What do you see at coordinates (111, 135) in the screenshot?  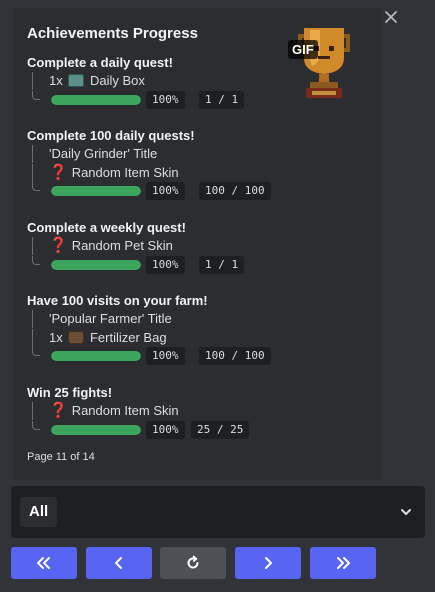 I see `achievement-title: Complete 100 daily quests!` at bounding box center [111, 135].